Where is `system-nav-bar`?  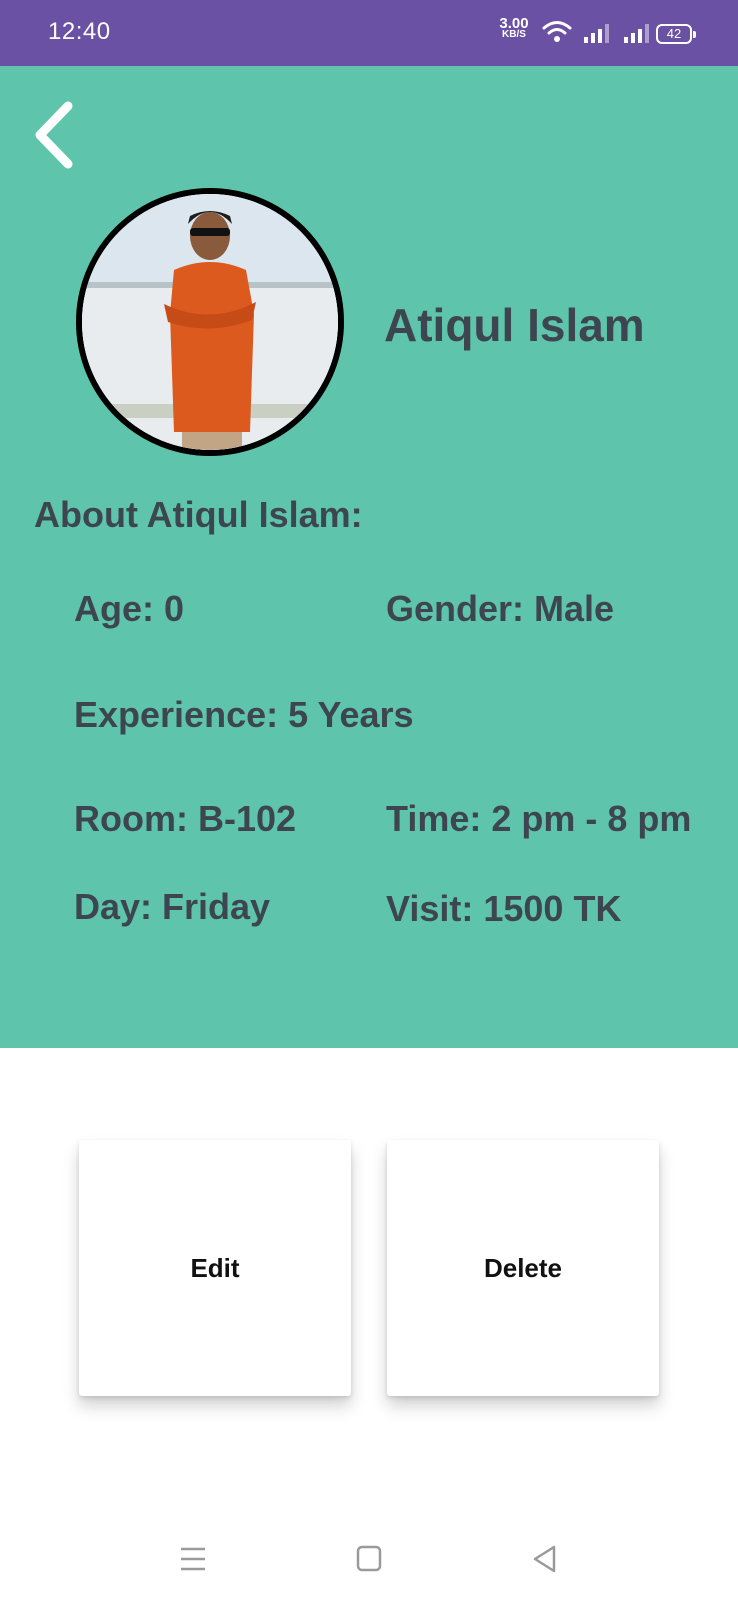 system-nav-bar is located at coordinates (369, 1557).